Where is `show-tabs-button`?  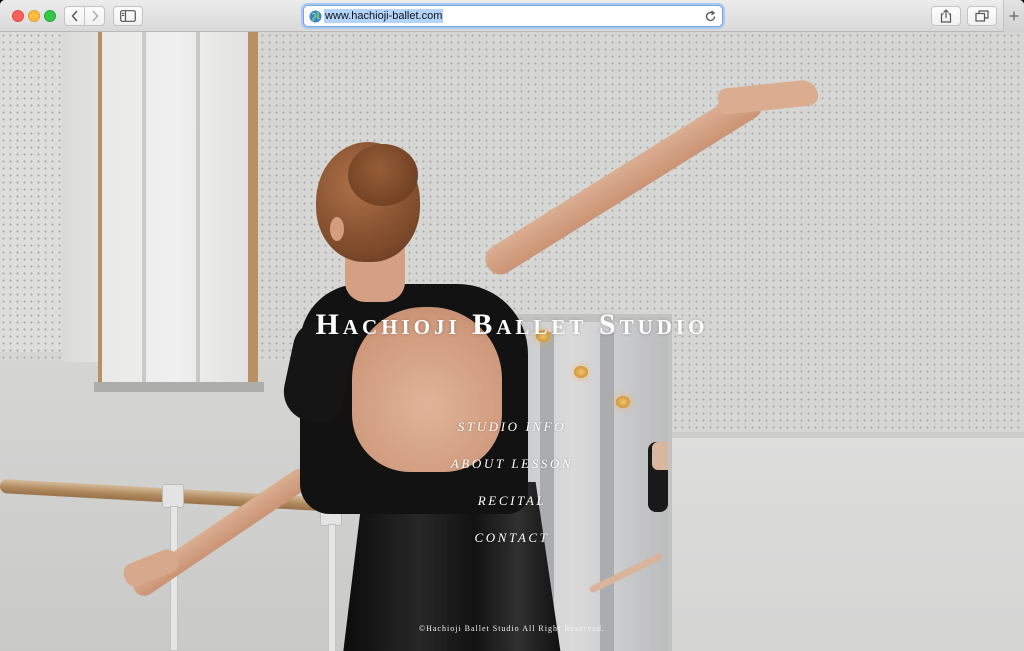 show-tabs-button is located at coordinates (982, 16).